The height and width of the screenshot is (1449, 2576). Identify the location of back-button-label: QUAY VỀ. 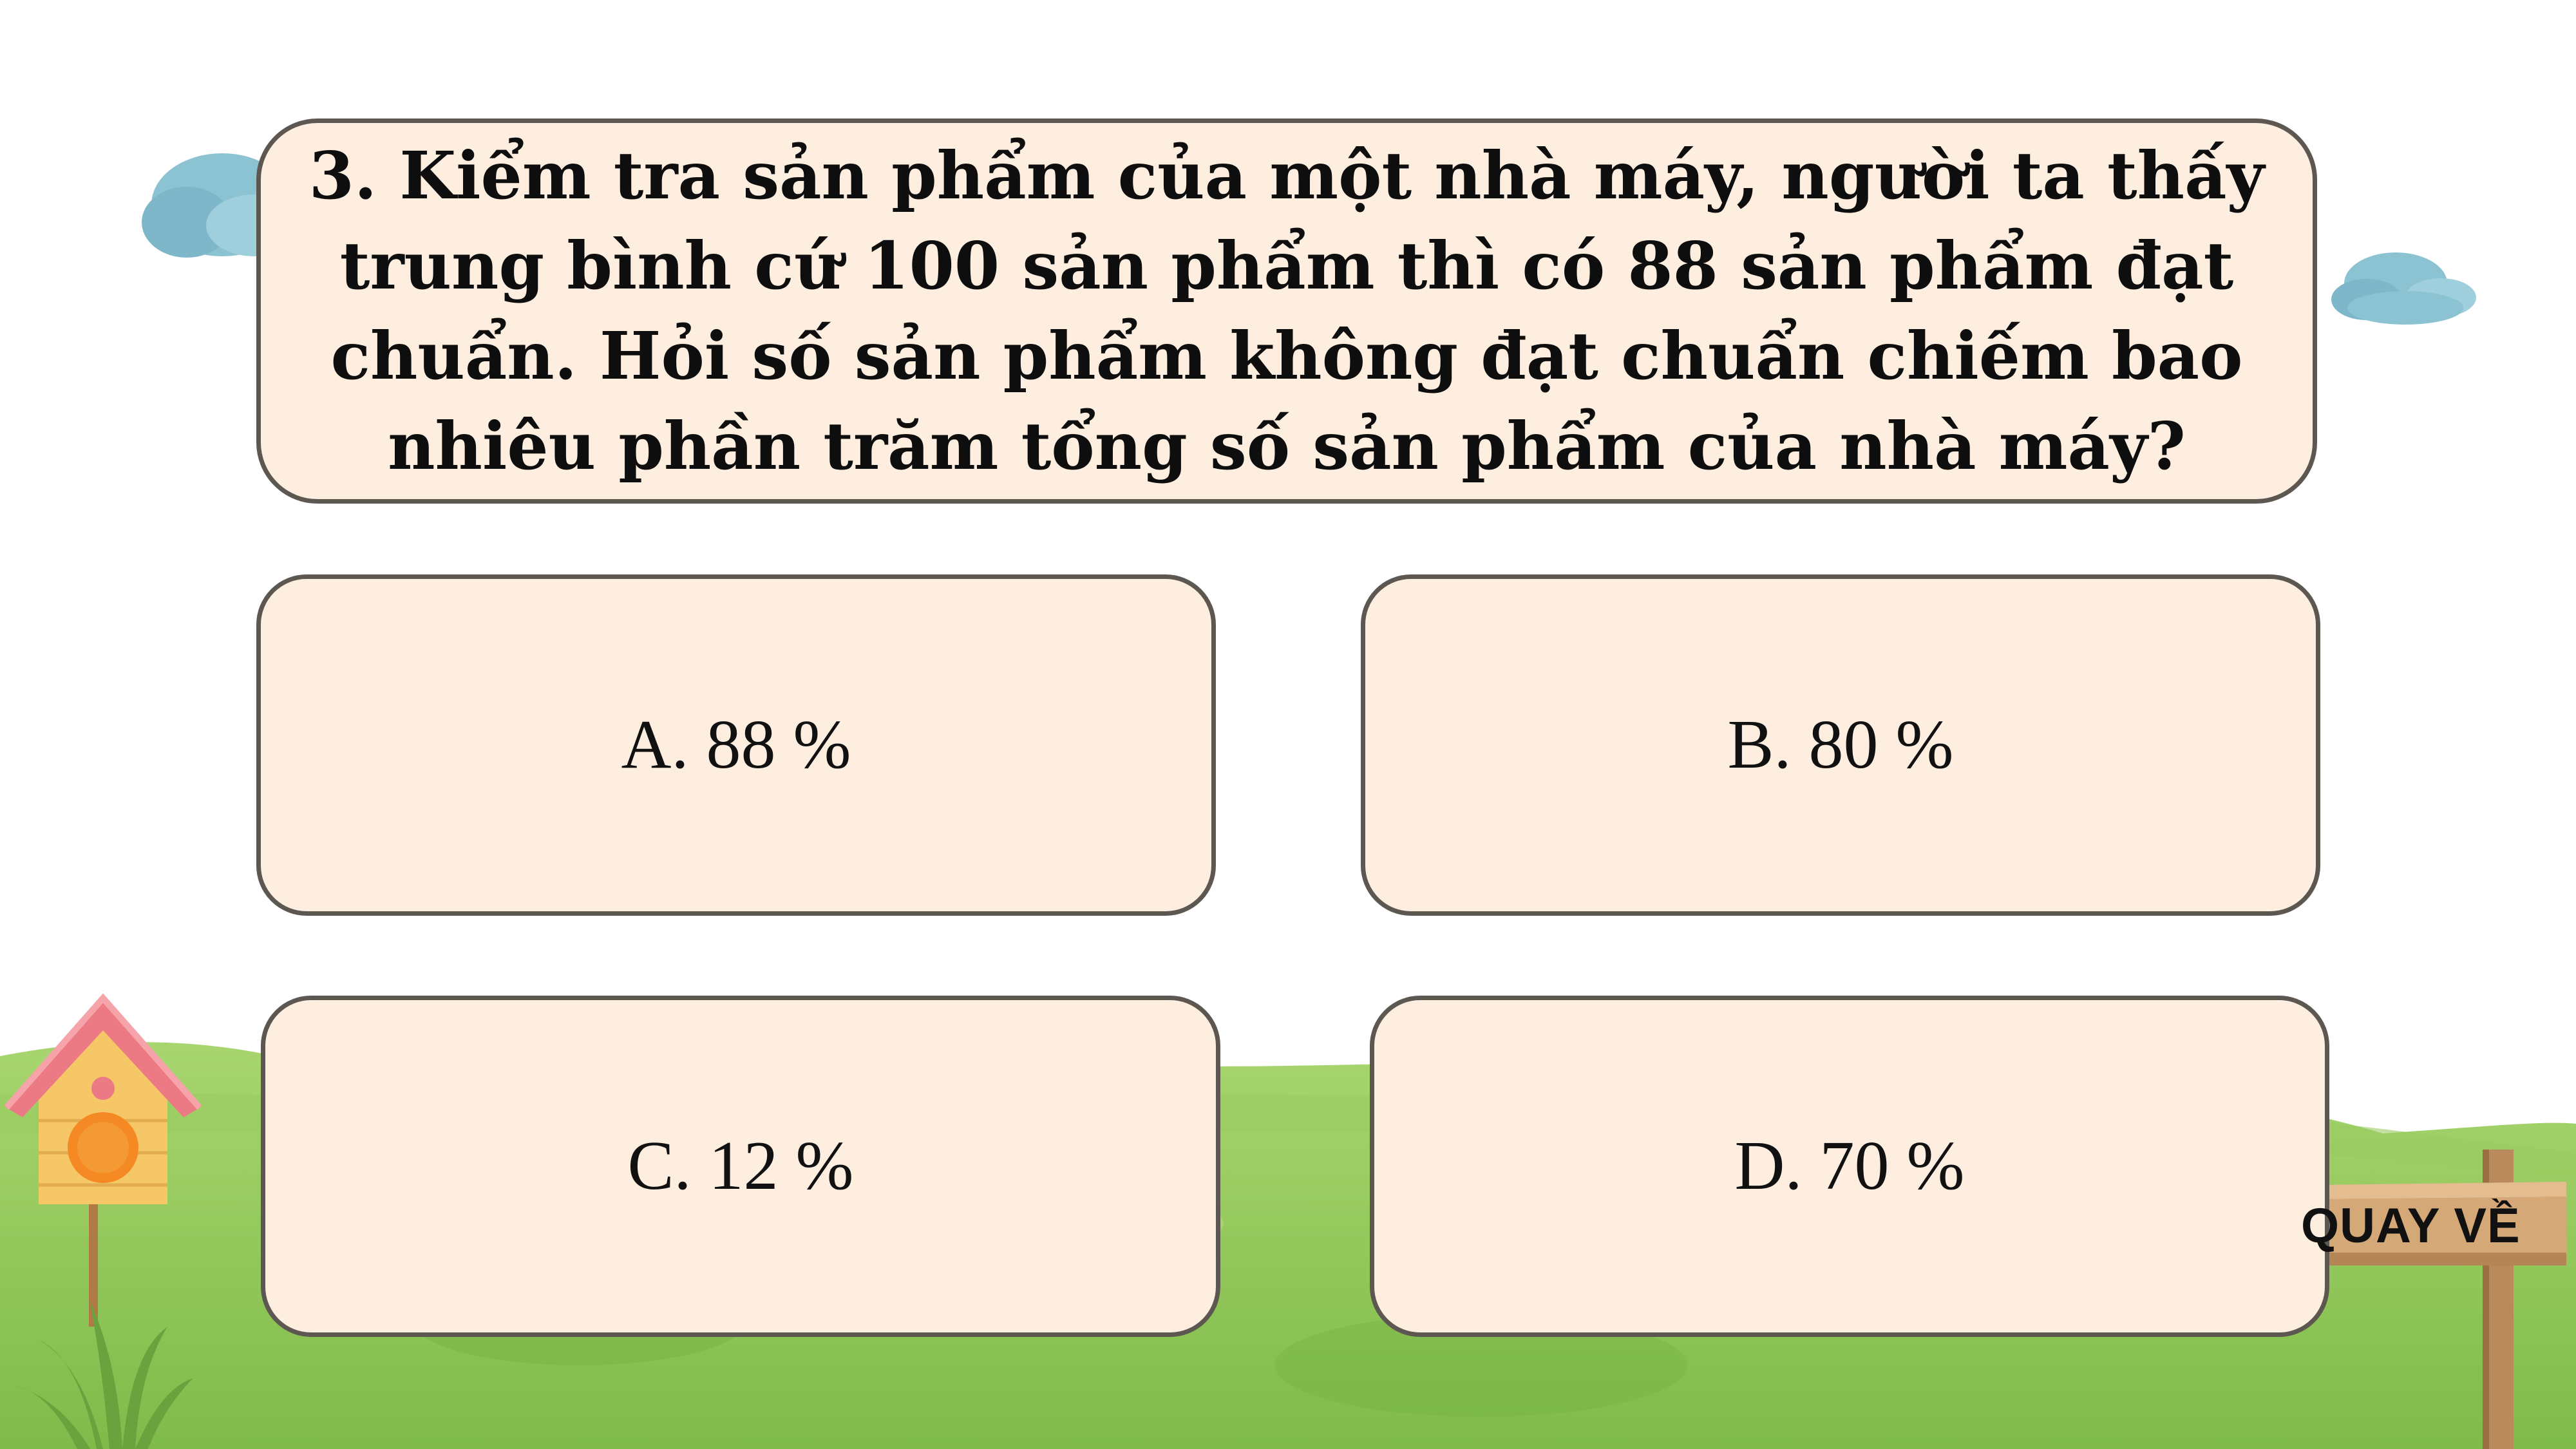
(2411, 1225).